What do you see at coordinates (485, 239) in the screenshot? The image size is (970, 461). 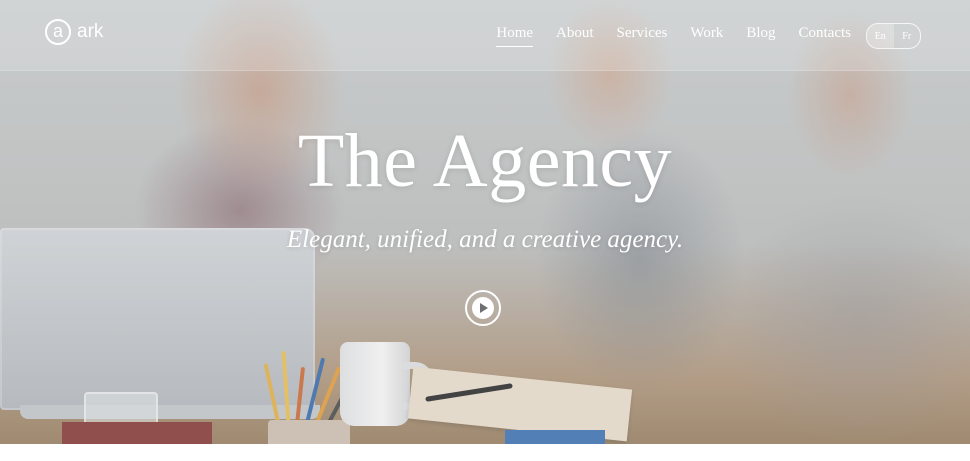 I see `hero-subtitle: Elegant, unified, and a creative agency.` at bounding box center [485, 239].